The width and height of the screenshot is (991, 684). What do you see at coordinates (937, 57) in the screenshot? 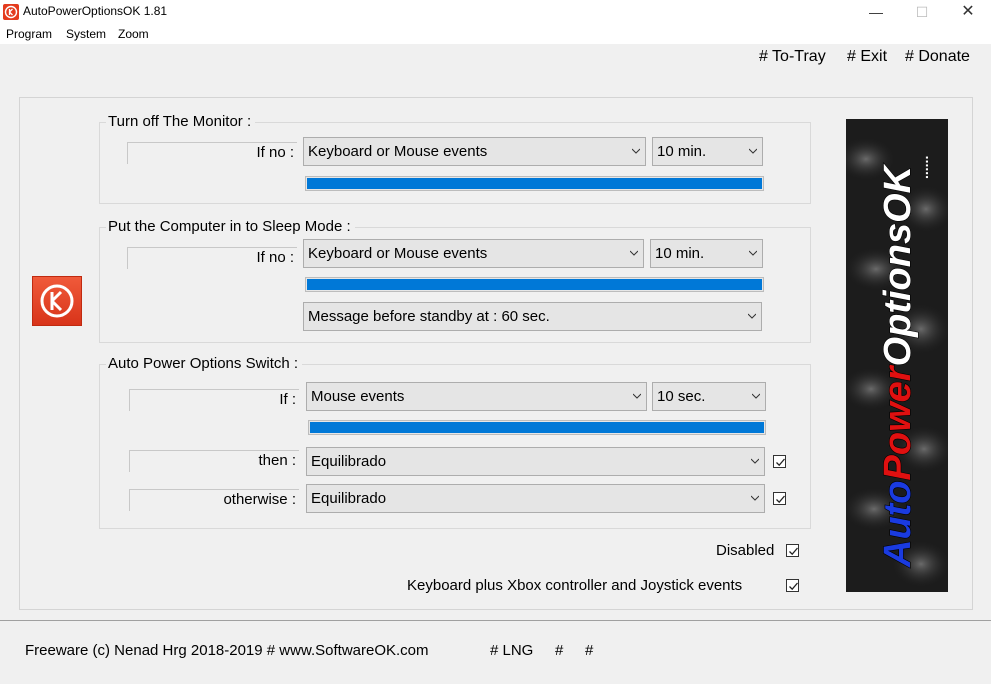
I see `donate-link: # Donate` at bounding box center [937, 57].